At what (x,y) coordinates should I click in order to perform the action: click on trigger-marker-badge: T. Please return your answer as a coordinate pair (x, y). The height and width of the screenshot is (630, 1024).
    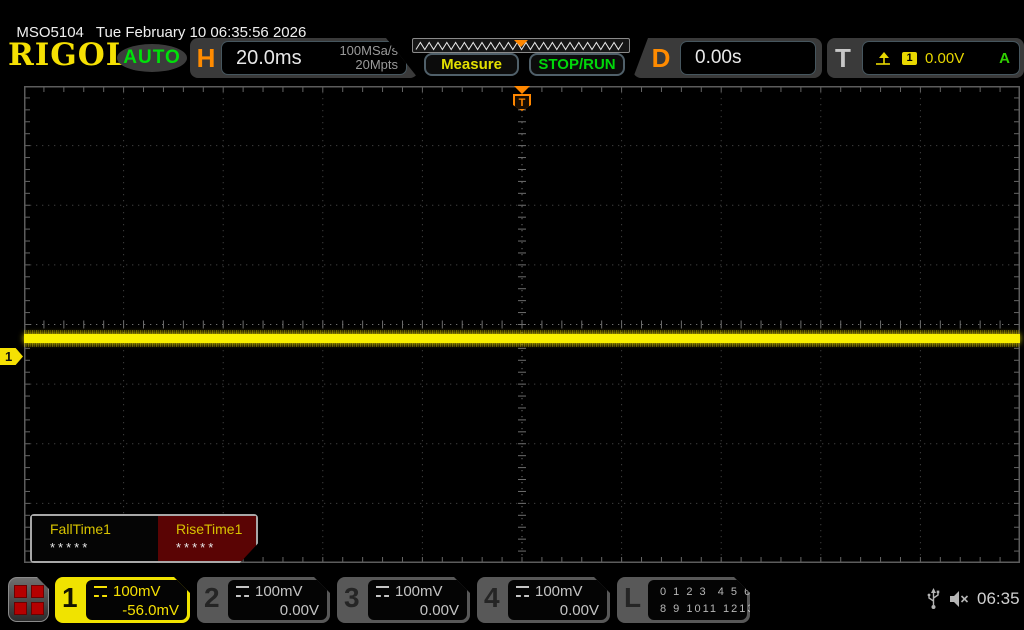
    Looking at the image, I should click on (522, 102).